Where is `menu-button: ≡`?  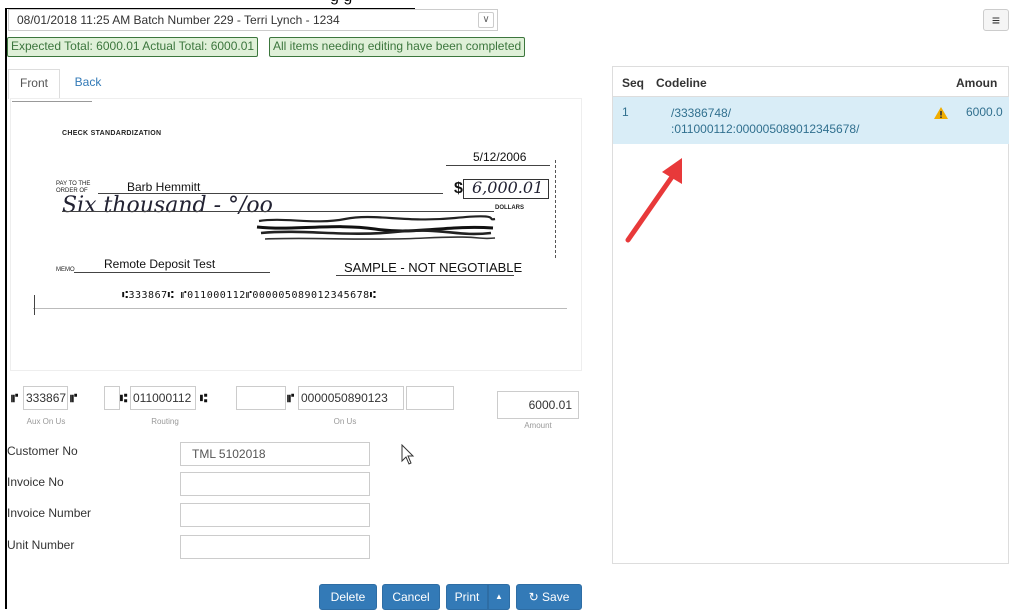 menu-button: ≡ is located at coordinates (996, 20).